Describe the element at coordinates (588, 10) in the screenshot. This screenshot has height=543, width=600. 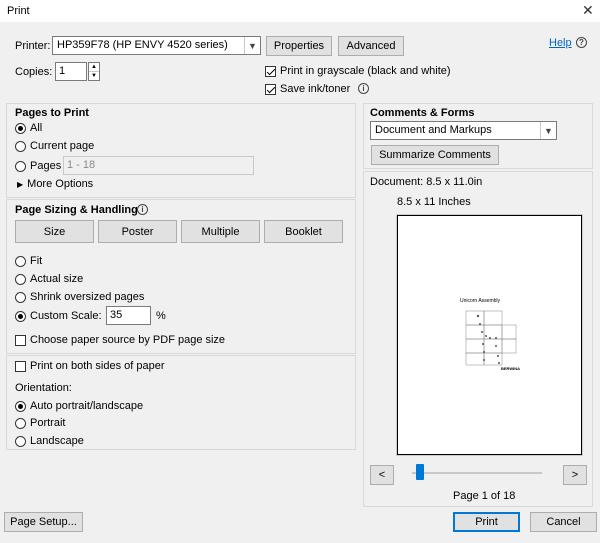
I see `close-icon: ✕` at that location.